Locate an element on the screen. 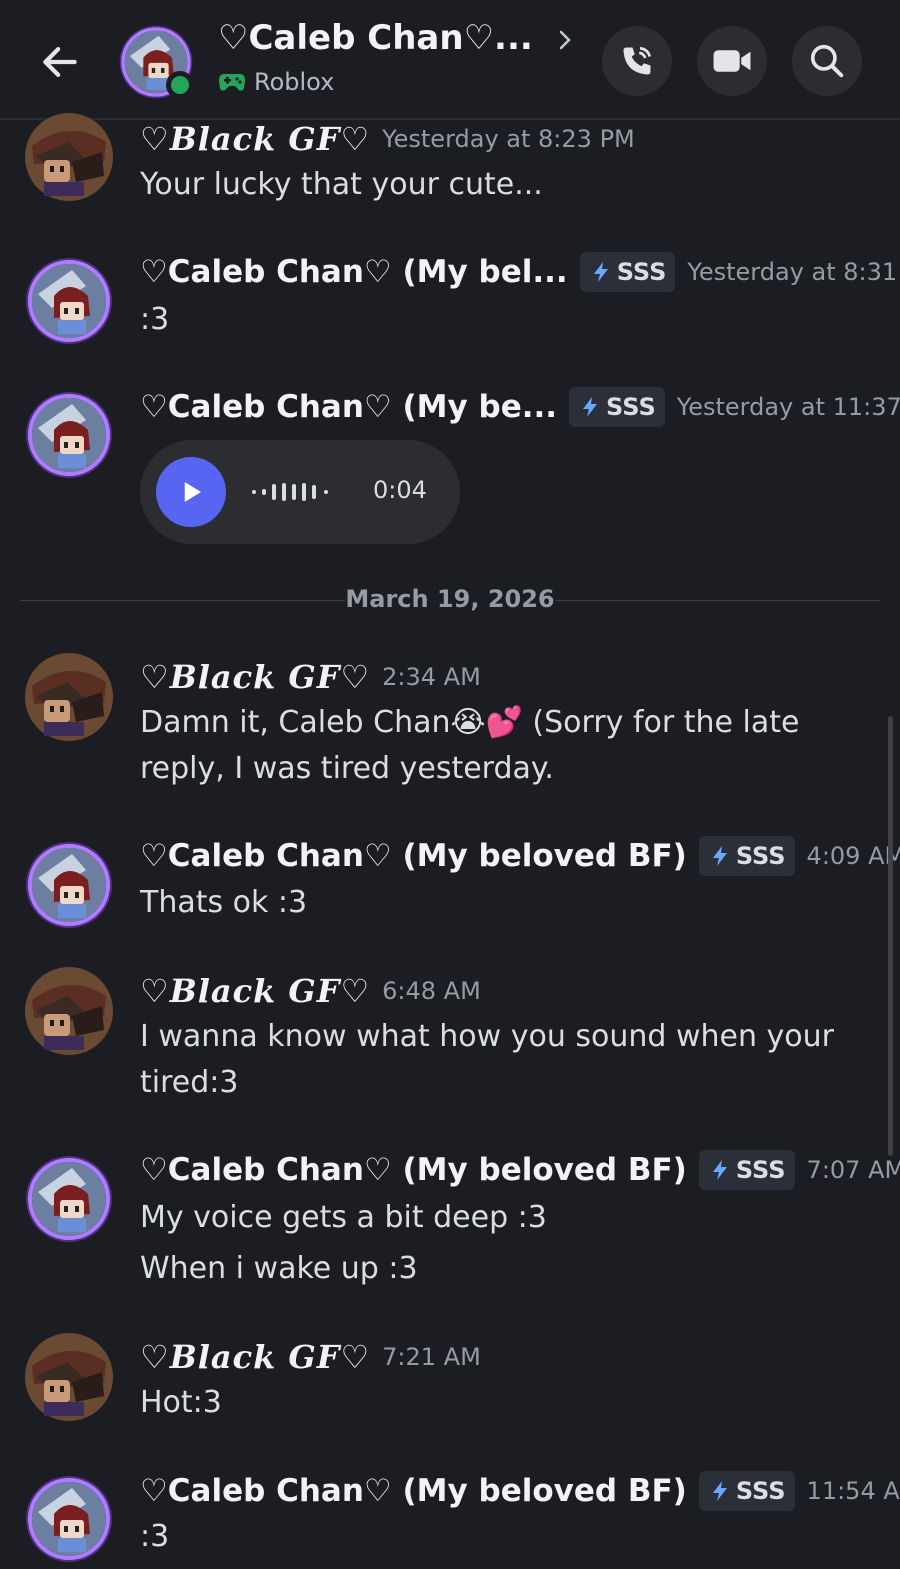  play-button is located at coordinates (191, 492).